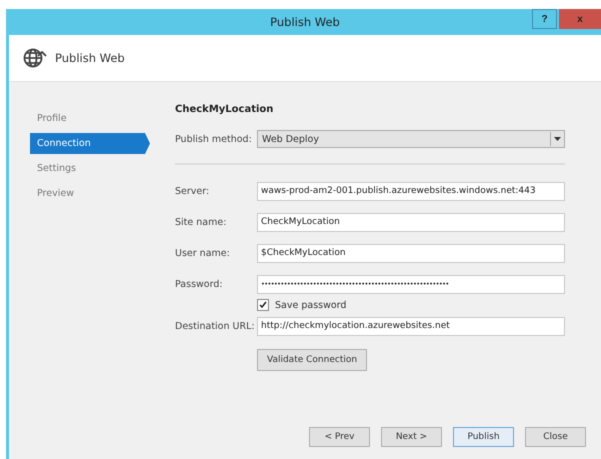  What do you see at coordinates (411, 253) in the screenshot?
I see `input-field: $CheckMyLocation` at bounding box center [411, 253].